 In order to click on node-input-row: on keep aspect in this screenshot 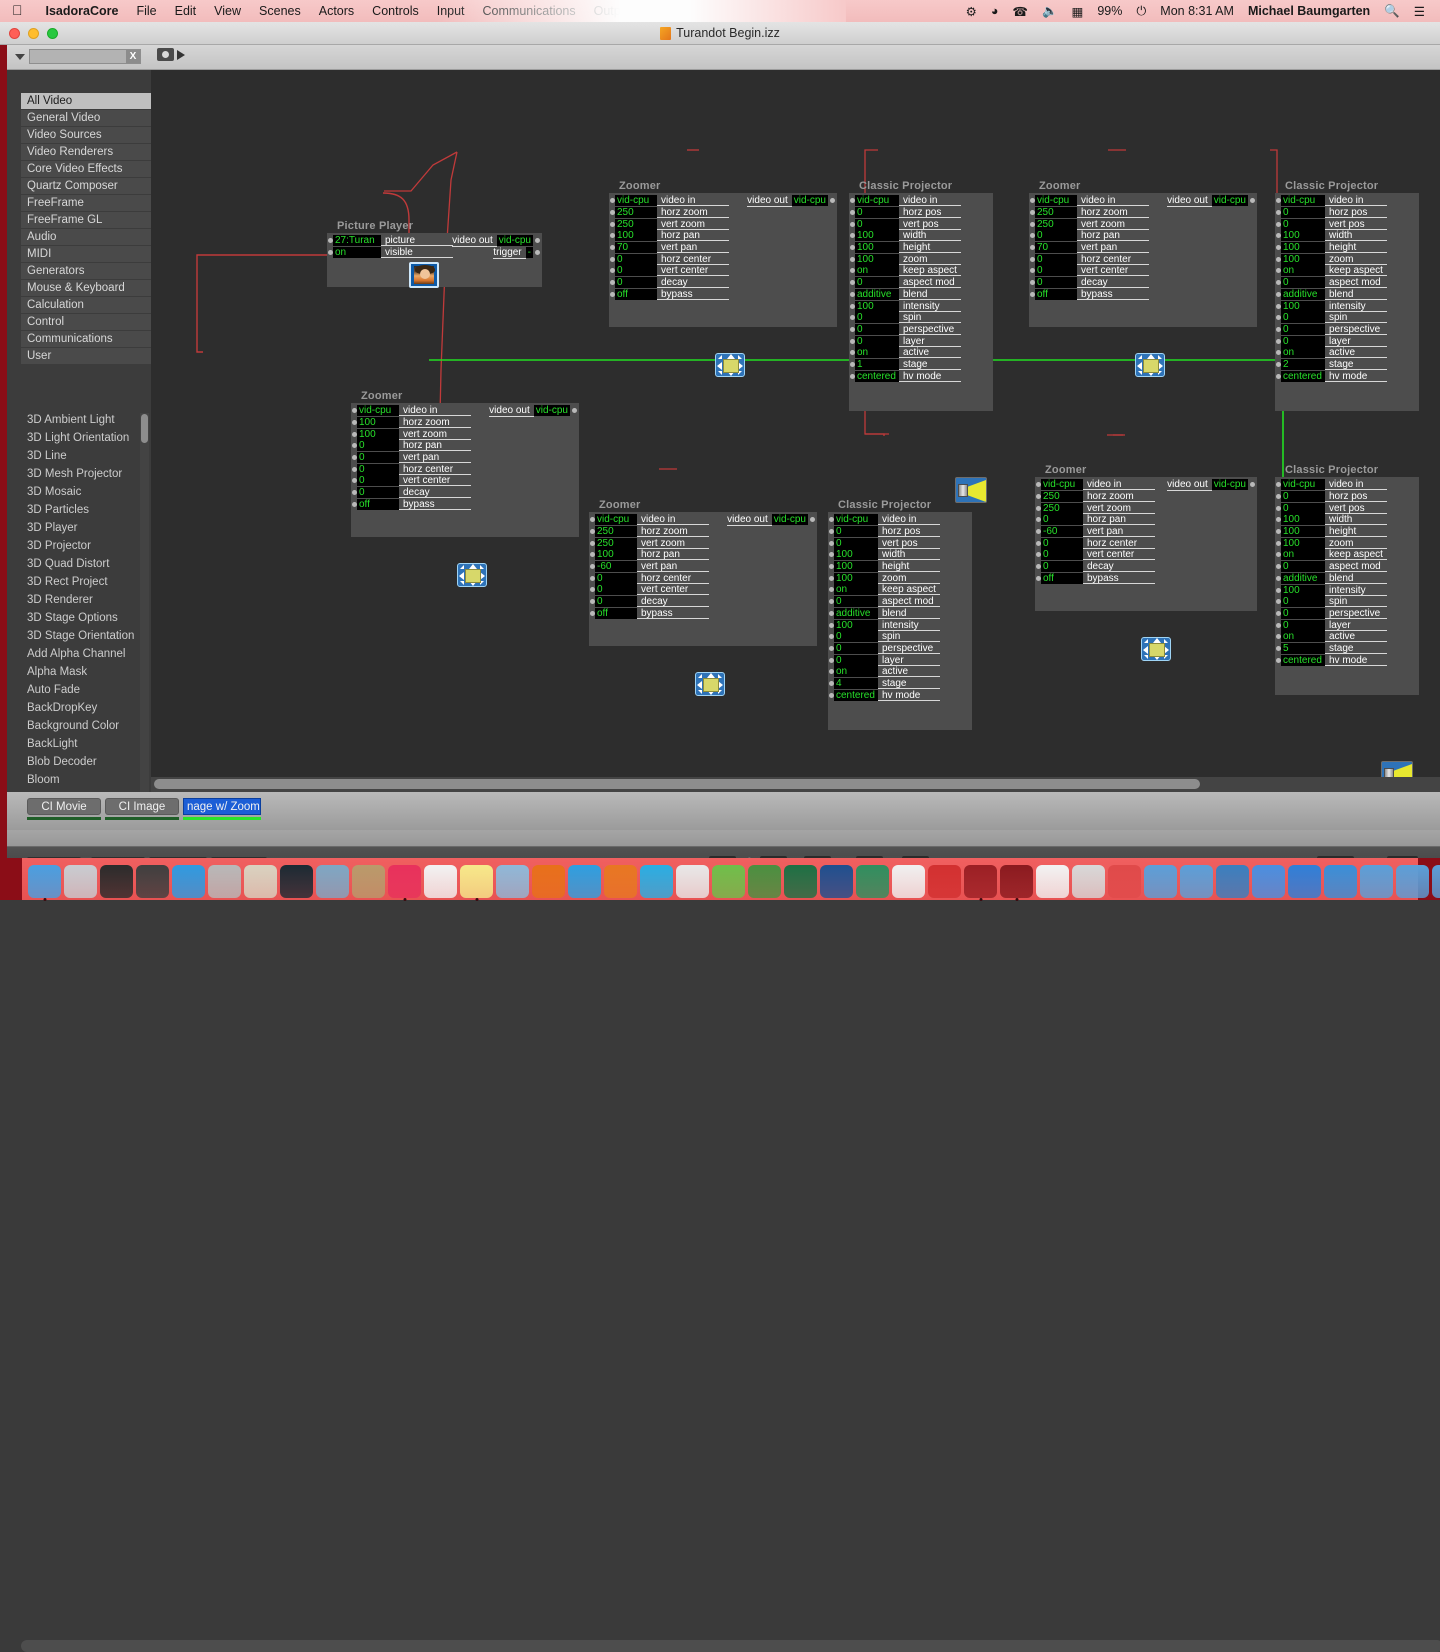, I will do `click(921, 271)`.